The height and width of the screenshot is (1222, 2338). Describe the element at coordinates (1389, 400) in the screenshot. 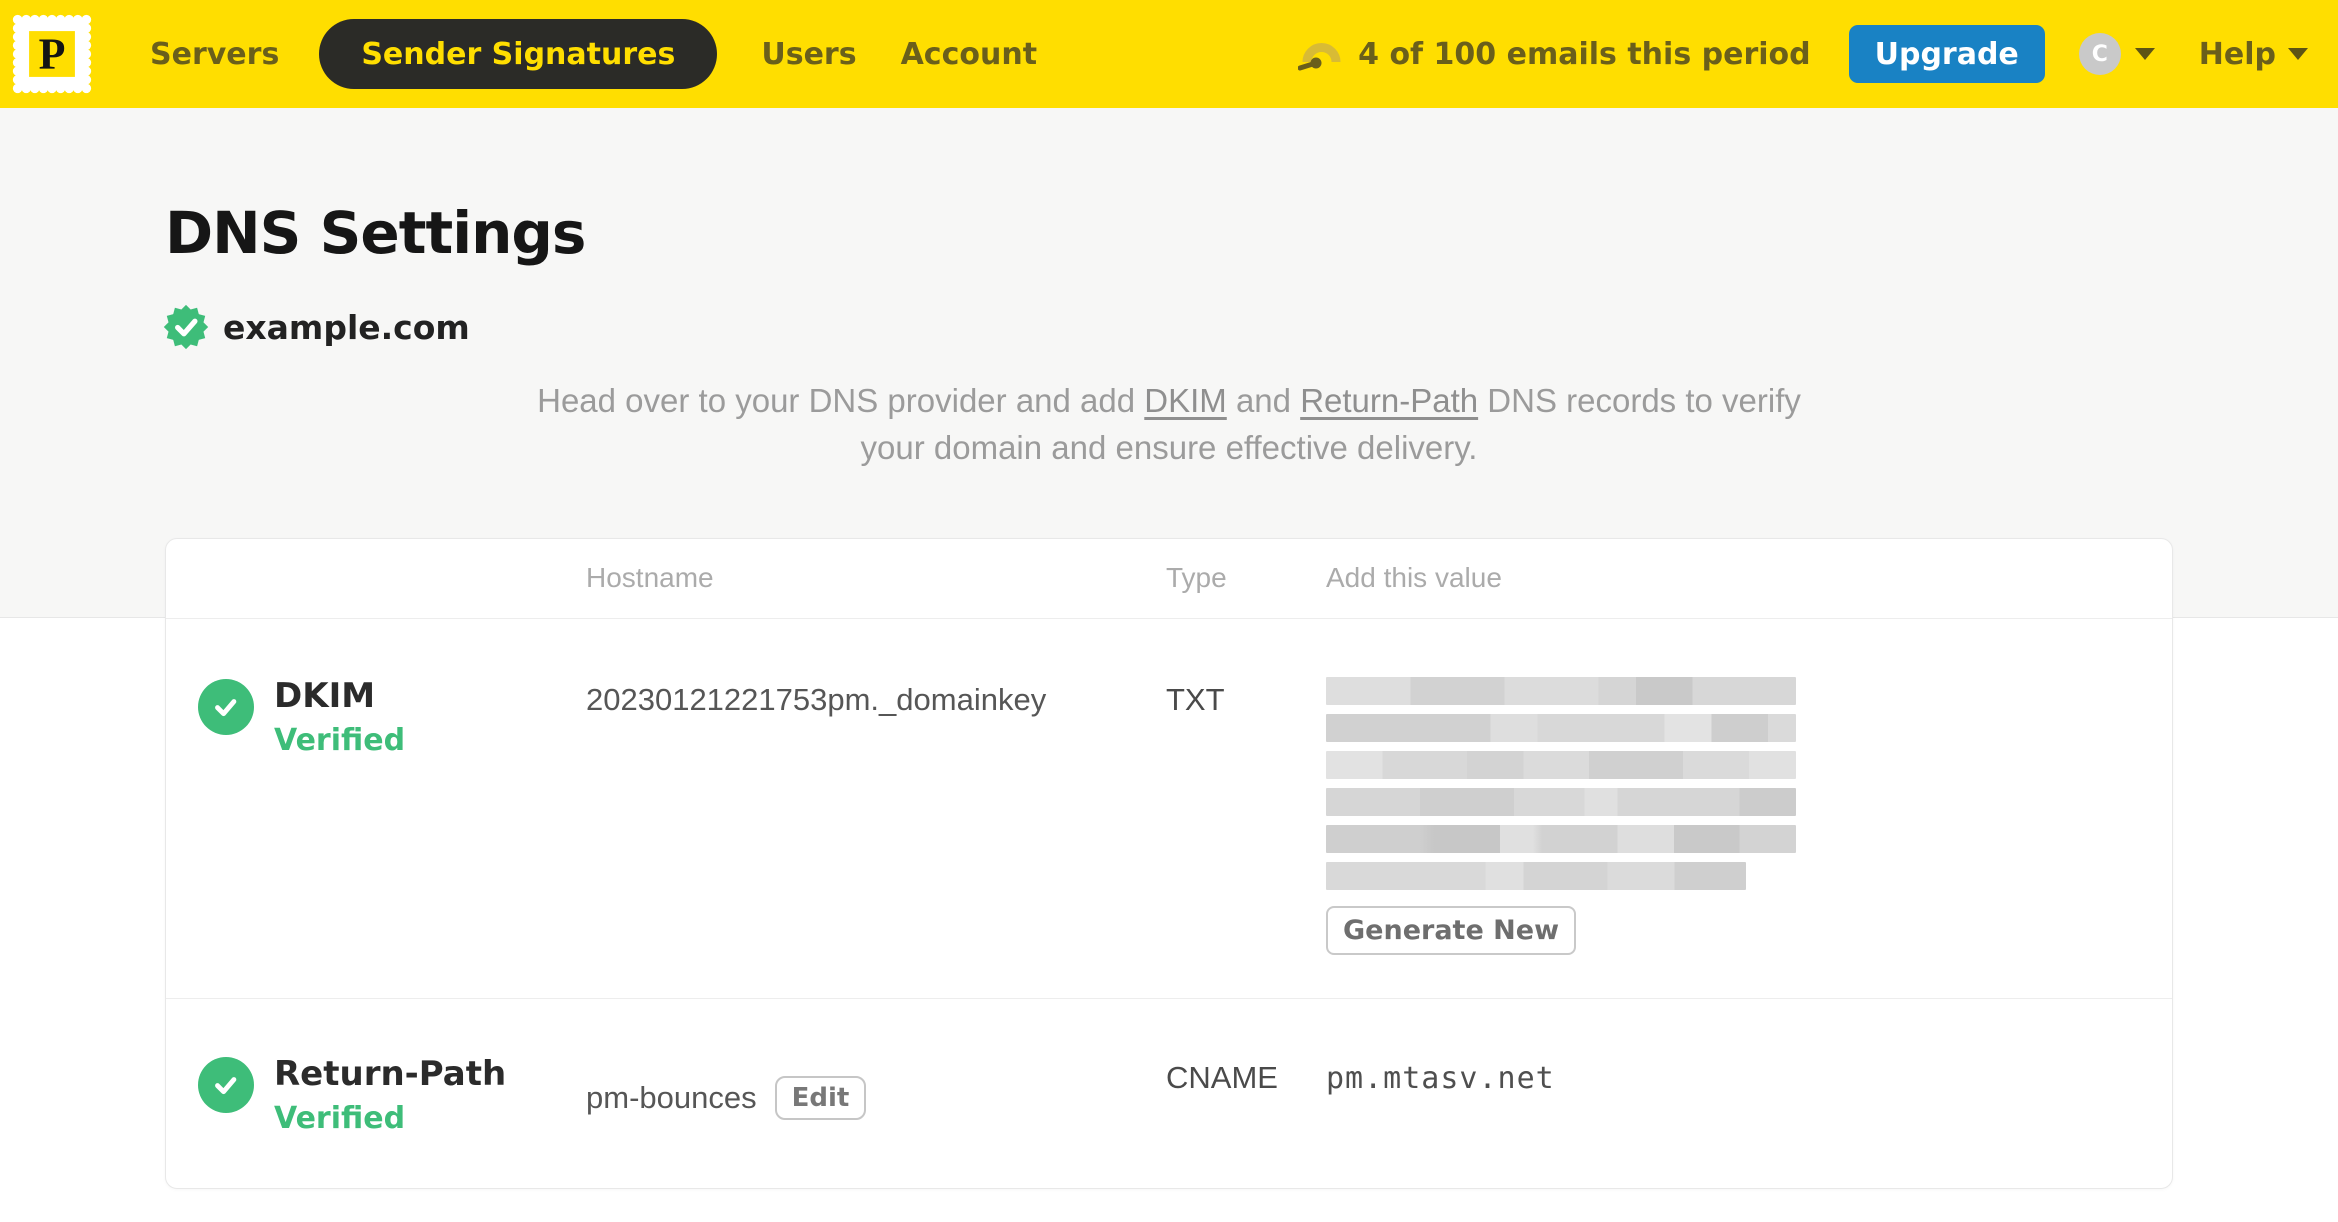

I see `return-path-link: Return-Path` at that location.